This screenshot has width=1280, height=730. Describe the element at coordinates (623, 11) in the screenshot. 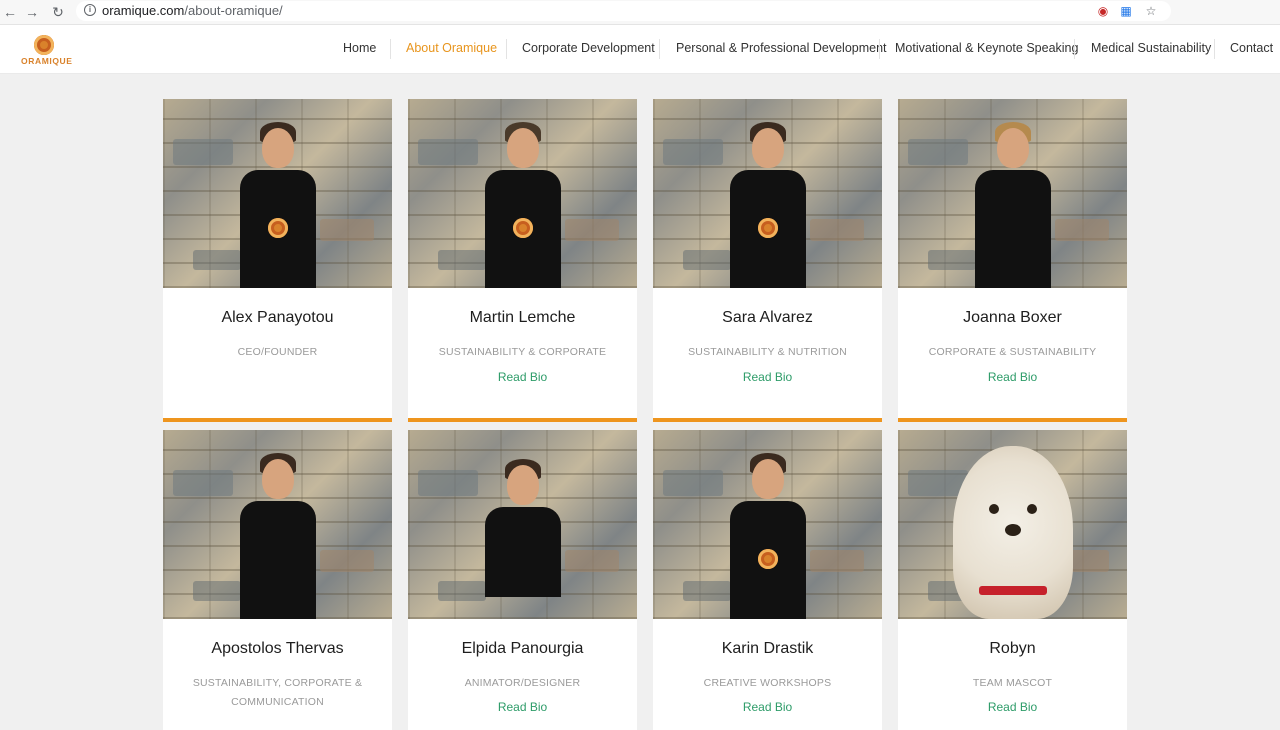

I see `address-bar: i oramique.com/about-oramique/ ◉ ▦ ☆` at that location.